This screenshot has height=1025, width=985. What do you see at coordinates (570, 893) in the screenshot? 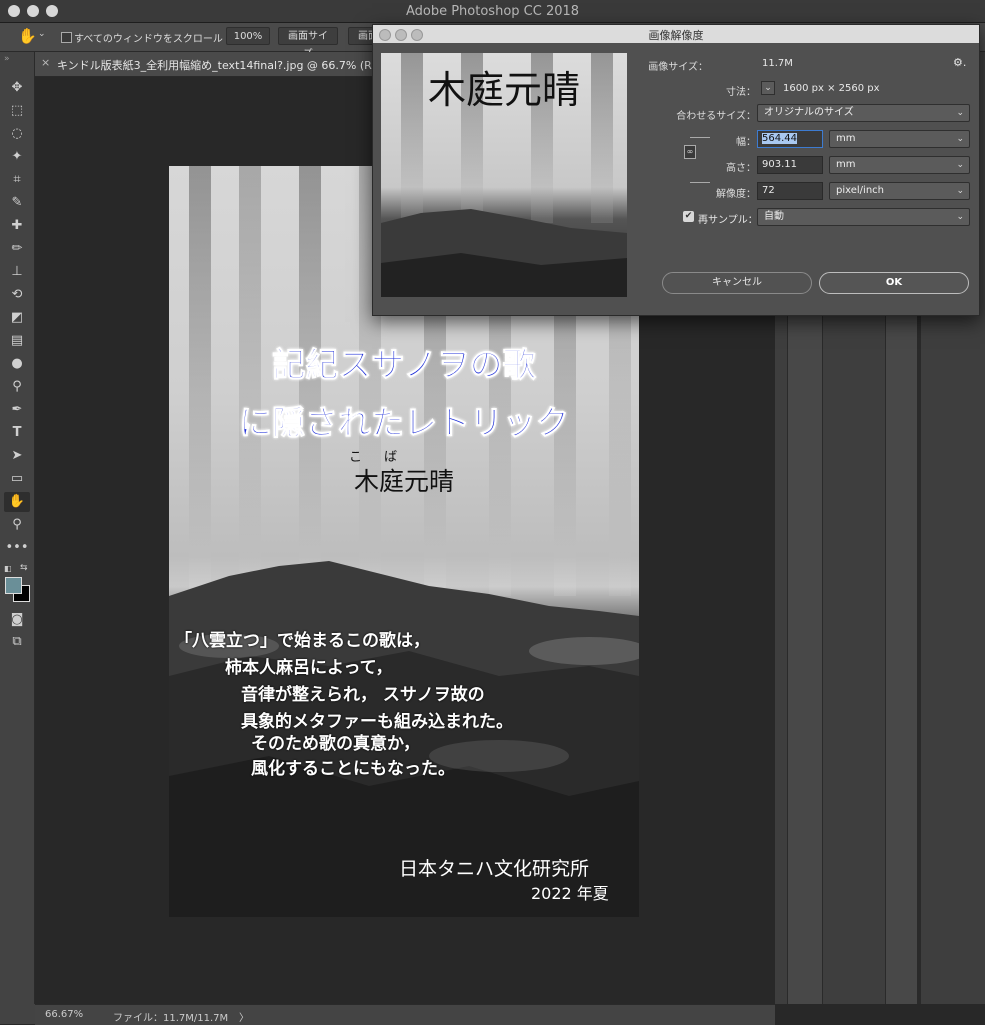
I see `publication-date: 2022 年夏` at bounding box center [570, 893].